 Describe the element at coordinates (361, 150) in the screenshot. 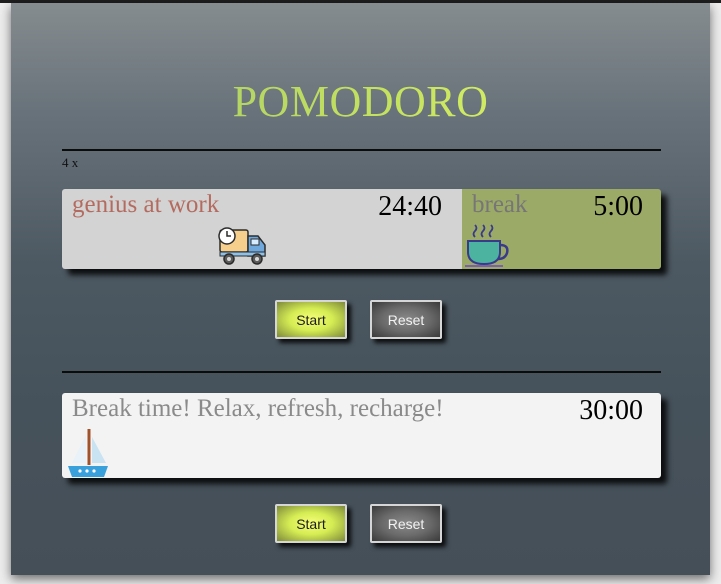

I see `divider-top` at that location.